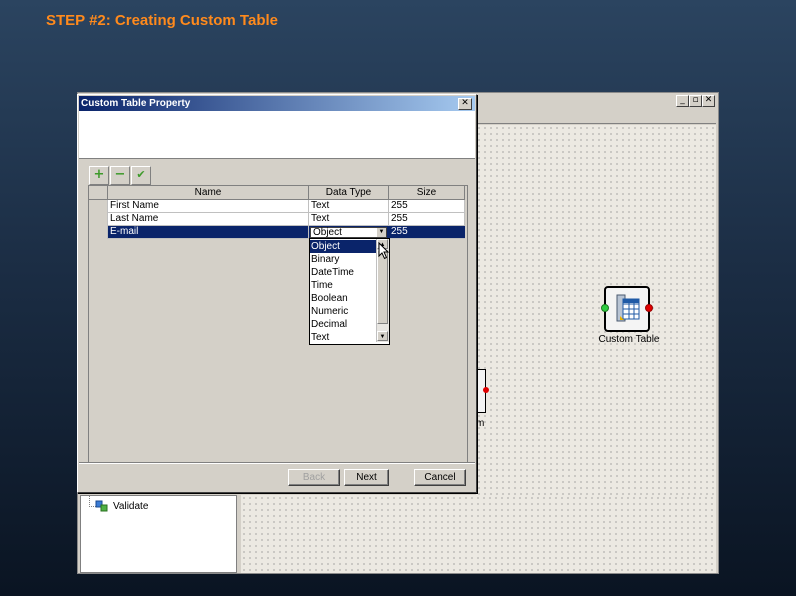  I want to click on dropdown-option-datetime: DateTime, so click(343, 272).